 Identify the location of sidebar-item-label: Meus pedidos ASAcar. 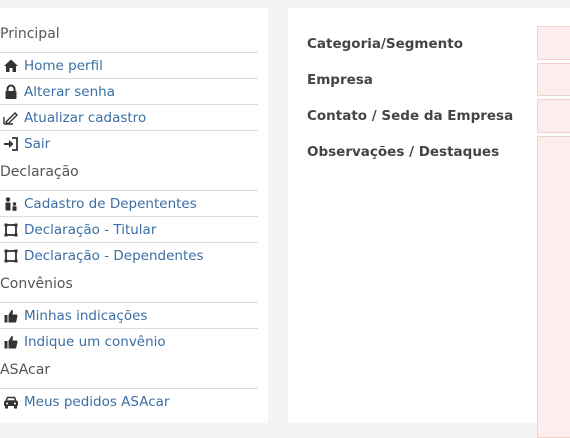
(97, 401).